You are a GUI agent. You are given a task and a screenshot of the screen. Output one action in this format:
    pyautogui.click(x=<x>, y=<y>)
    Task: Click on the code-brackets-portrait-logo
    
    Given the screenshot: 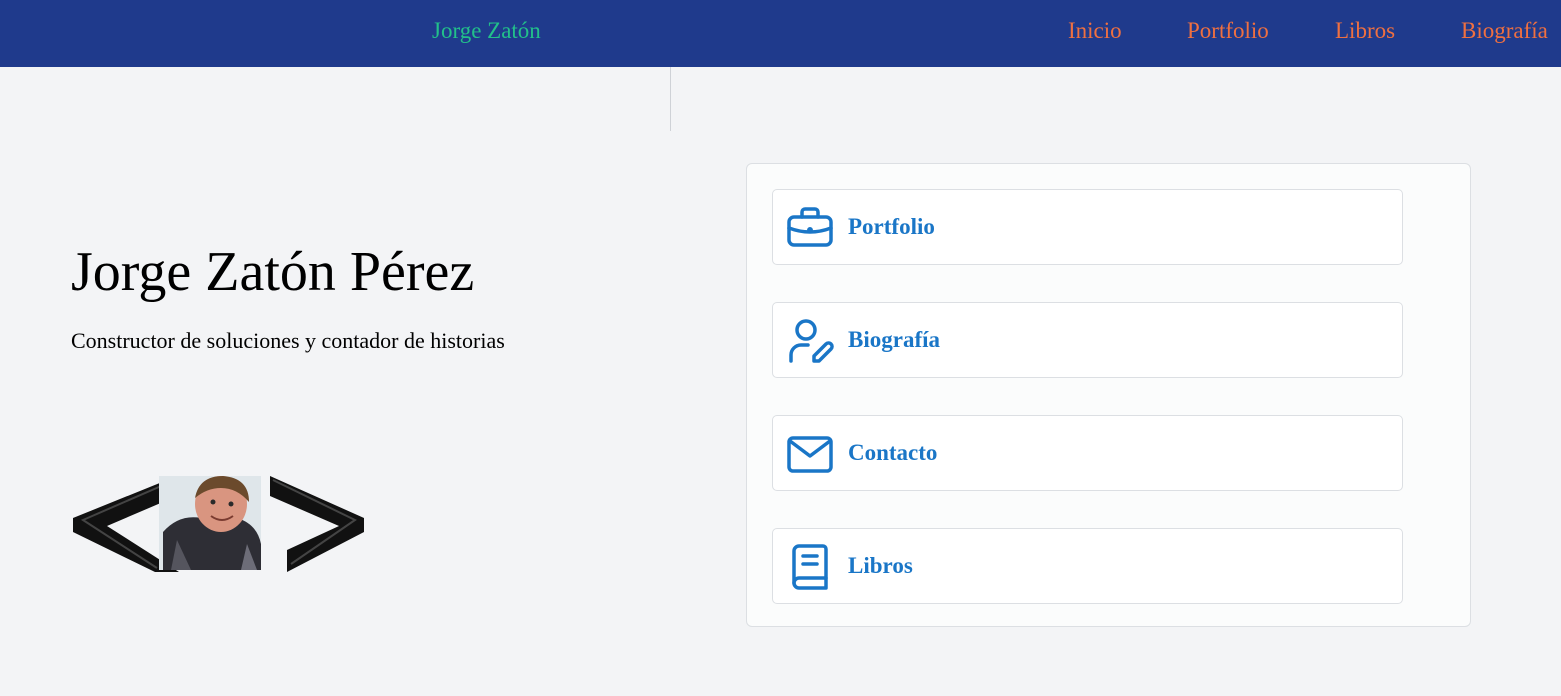 What is the action you would take?
    pyautogui.click(x=218, y=524)
    